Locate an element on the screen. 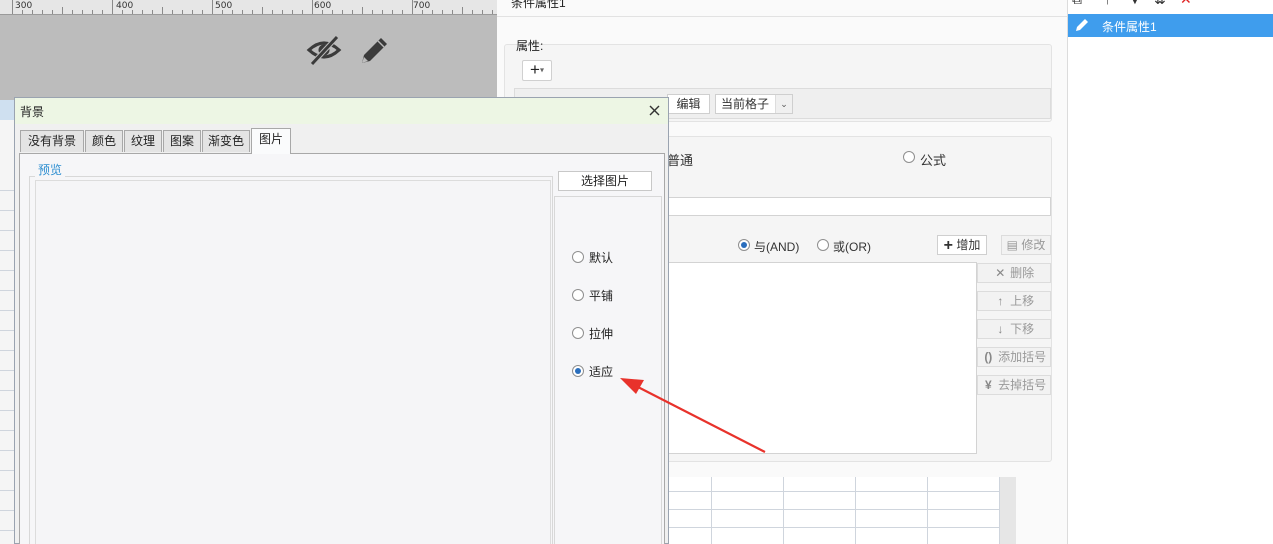  radio-stretch-label: 拉伸 is located at coordinates (601, 333).